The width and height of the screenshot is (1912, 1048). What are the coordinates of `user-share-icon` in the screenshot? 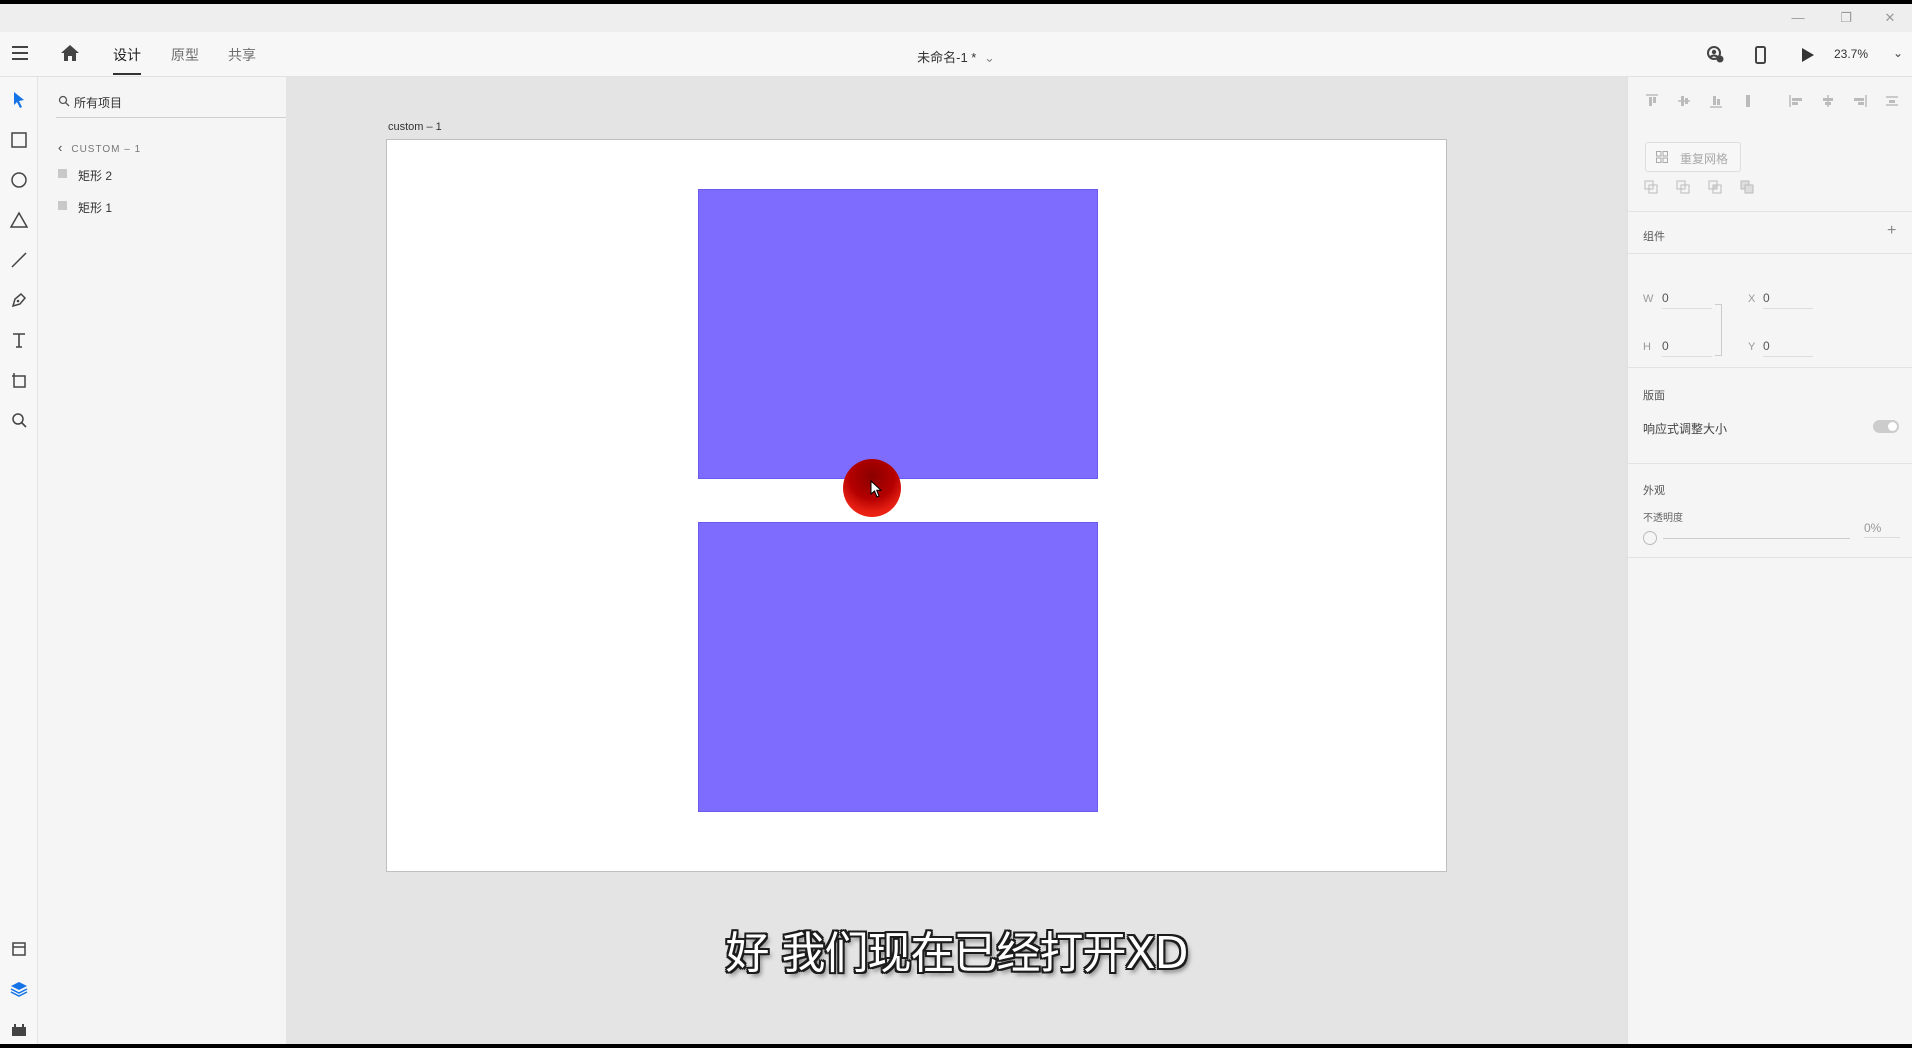 It's located at (1715, 55).